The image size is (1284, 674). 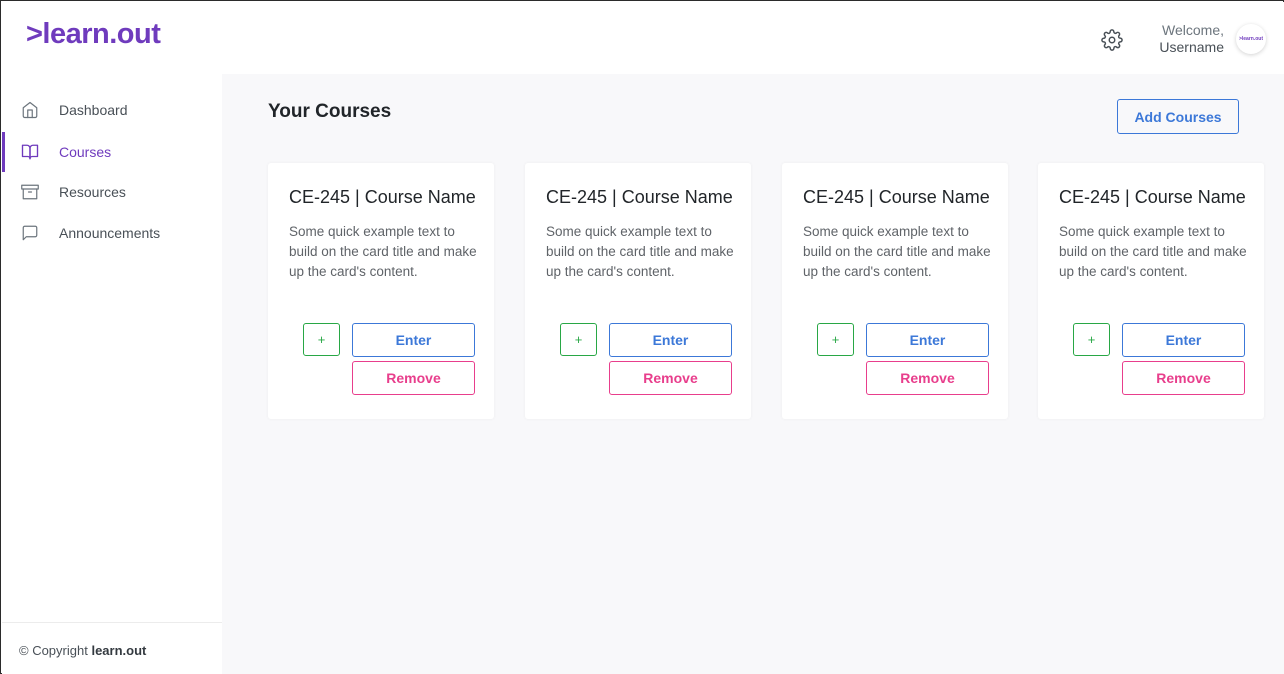 What do you see at coordinates (85, 152) in the screenshot?
I see `sidebar-item-label: Courses` at bounding box center [85, 152].